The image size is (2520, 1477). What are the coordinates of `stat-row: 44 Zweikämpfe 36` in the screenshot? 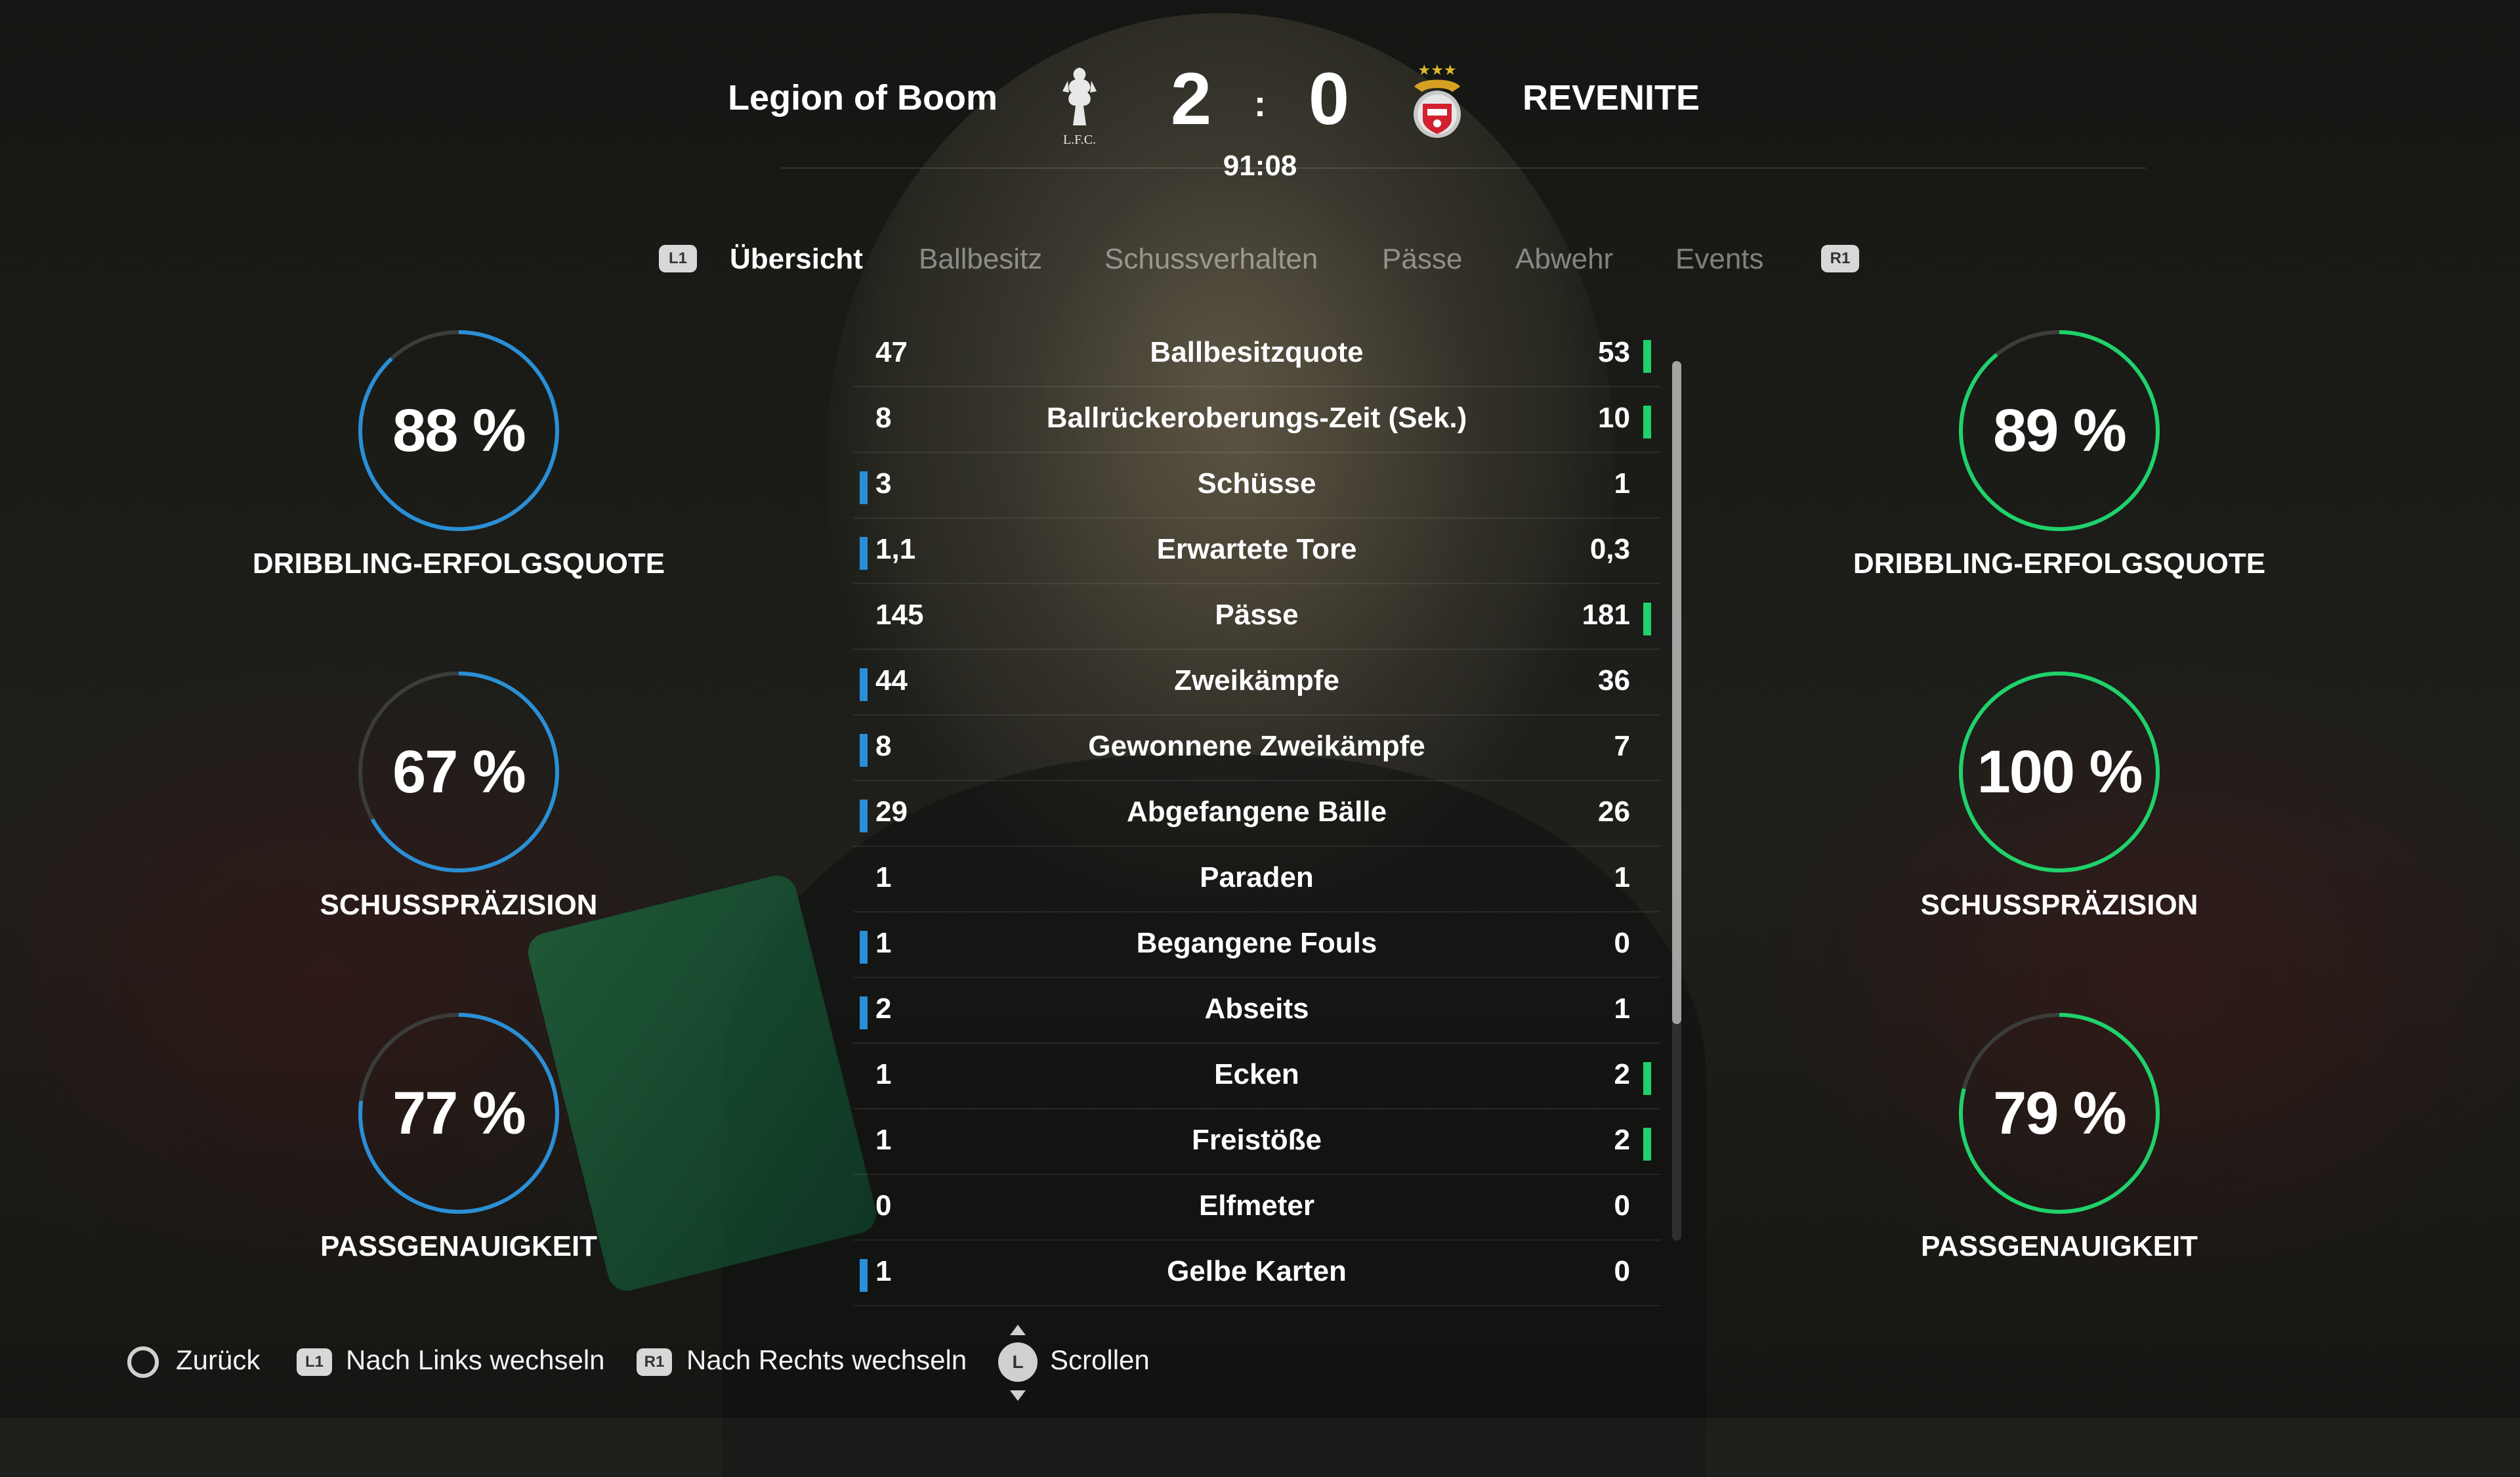 It's located at (1256, 683).